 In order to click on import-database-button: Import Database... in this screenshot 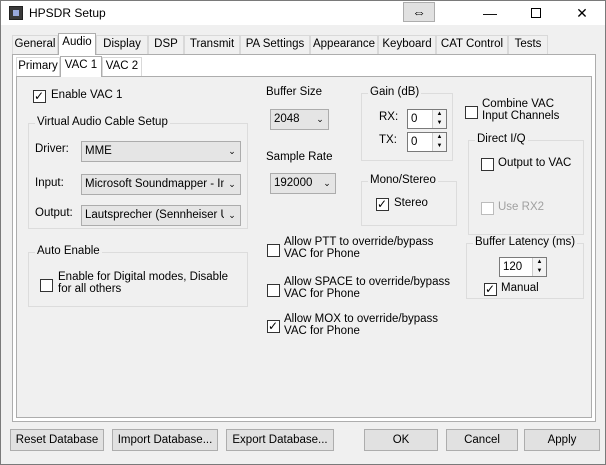, I will do `click(165, 440)`.